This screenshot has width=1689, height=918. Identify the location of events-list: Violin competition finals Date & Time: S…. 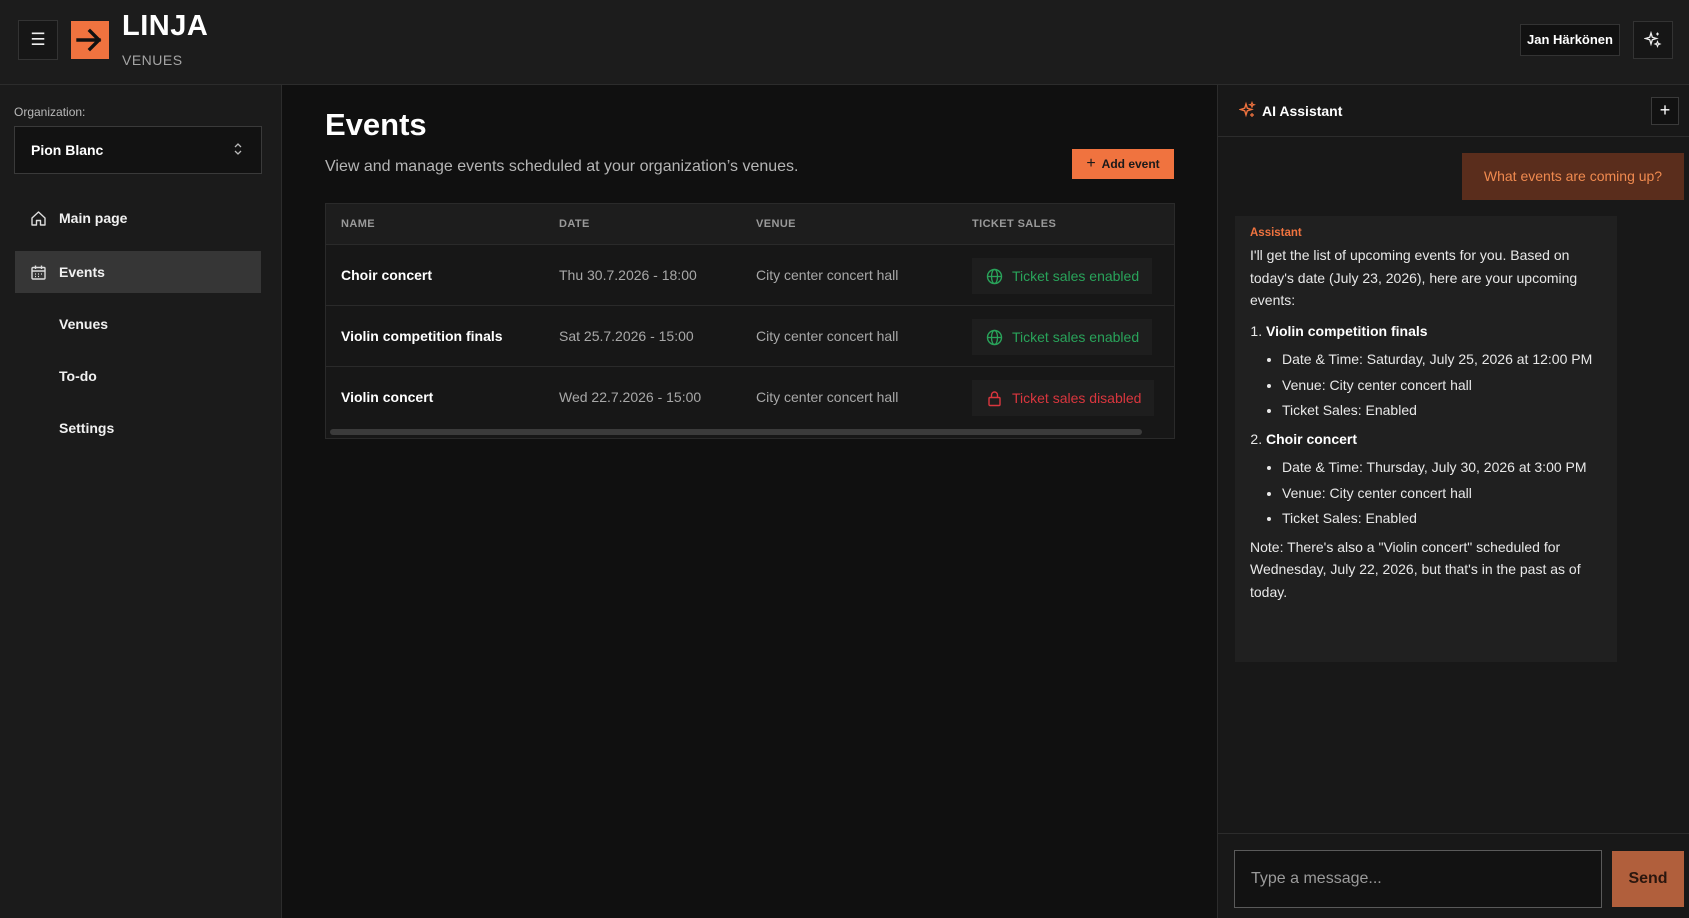
(1426, 425).